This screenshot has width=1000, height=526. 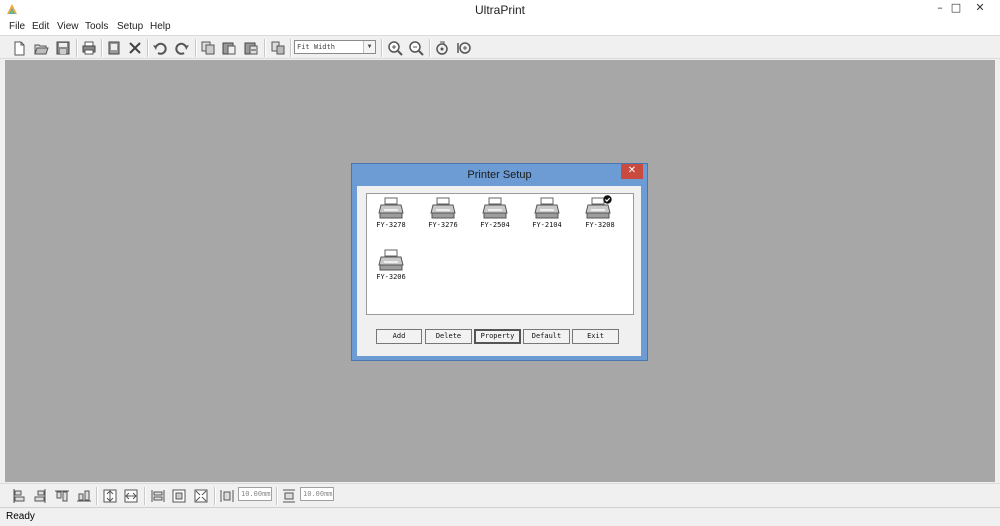 I want to click on fit-page-icon, so click(x=464, y=48).